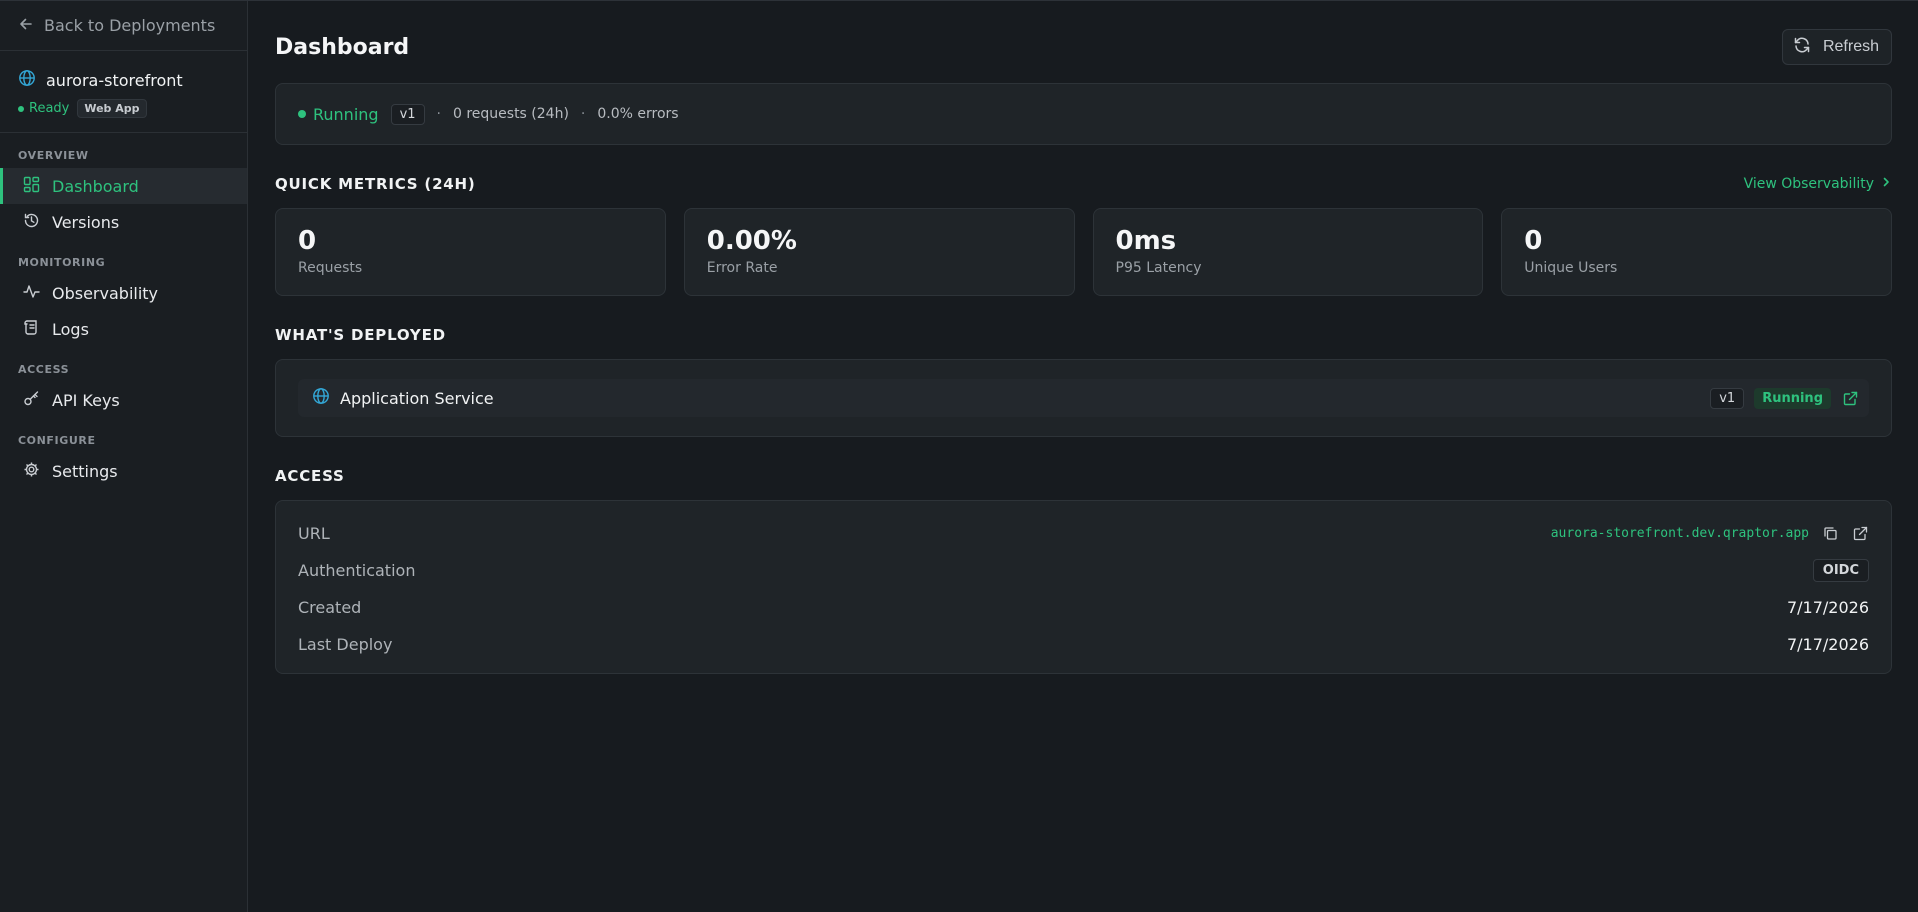 Image resolution: width=1918 pixels, height=912 pixels. Describe the element at coordinates (510, 114) in the screenshot. I see `requests-summary: 0 requests (24h)` at that location.